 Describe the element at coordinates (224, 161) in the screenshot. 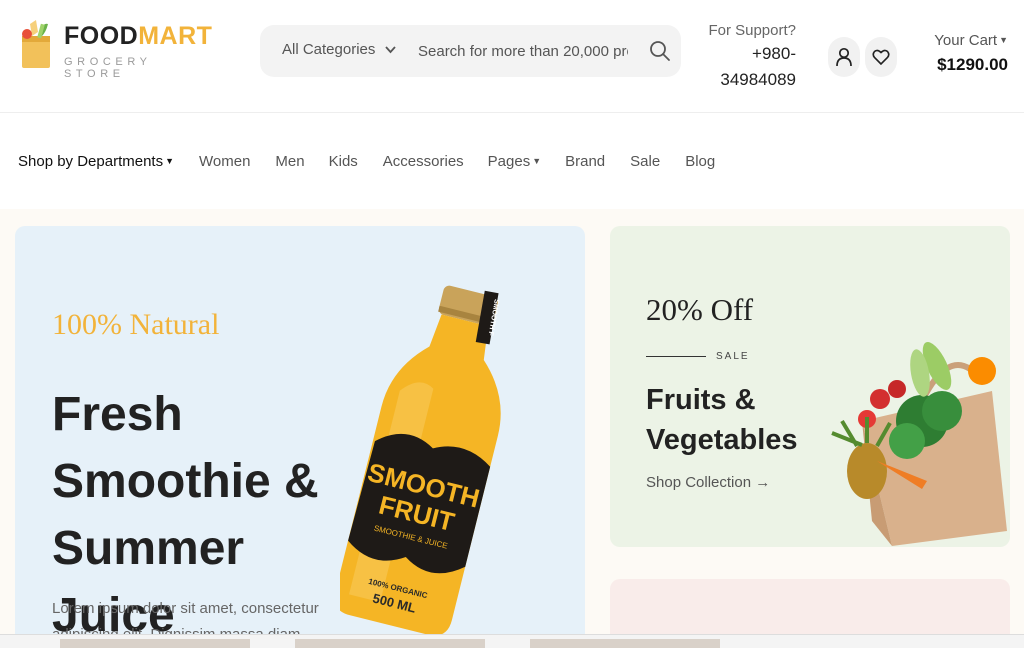

I see `nav-link-women: Women` at that location.